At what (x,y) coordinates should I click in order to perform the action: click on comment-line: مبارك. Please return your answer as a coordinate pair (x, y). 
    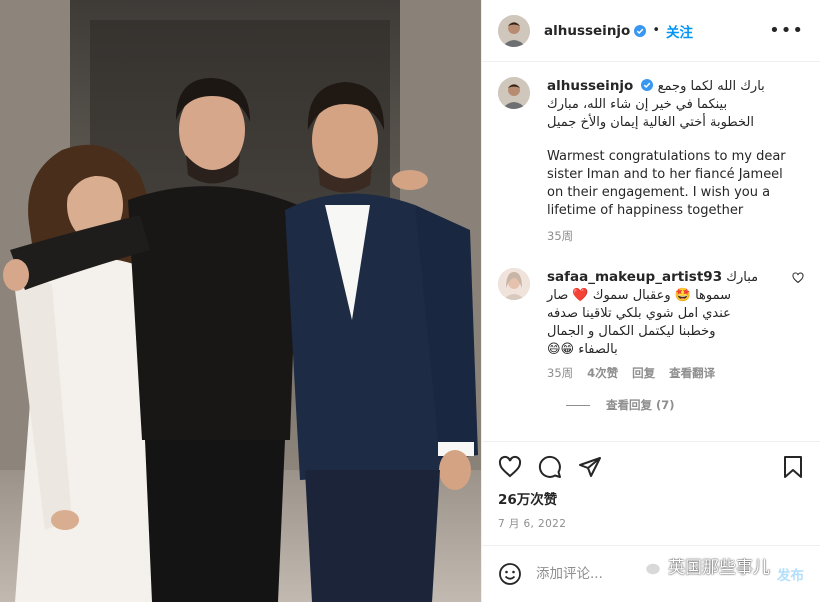
    Looking at the image, I should click on (742, 277).